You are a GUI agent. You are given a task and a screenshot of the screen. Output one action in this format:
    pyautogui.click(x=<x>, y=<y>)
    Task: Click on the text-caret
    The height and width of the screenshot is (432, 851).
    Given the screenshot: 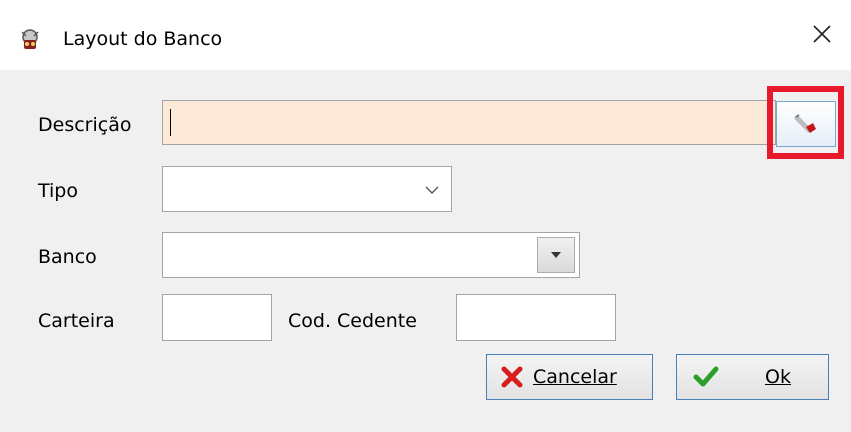 What is the action you would take?
    pyautogui.click(x=170, y=122)
    